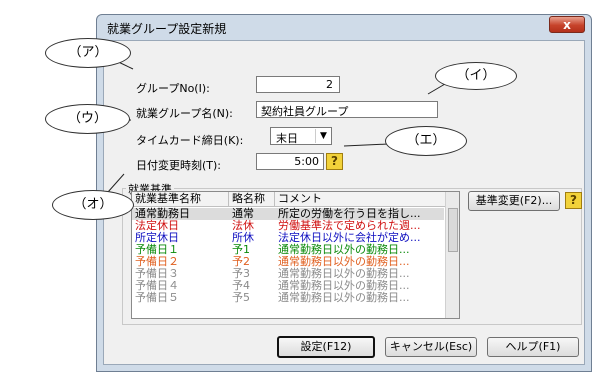 This screenshot has width=615, height=380. Describe the element at coordinates (436, 89) in the screenshot. I see `leader-b` at that location.